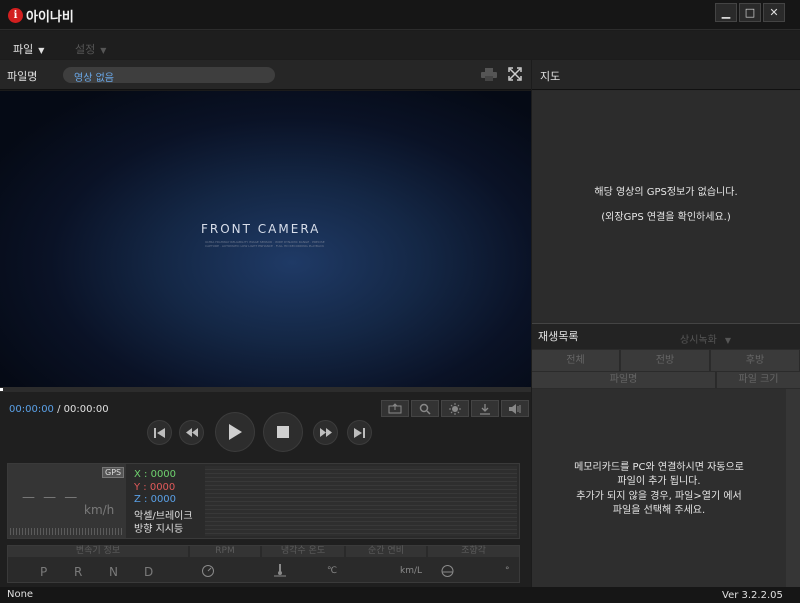  Describe the element at coordinates (515, 74) in the screenshot. I see `fullscreen-icon` at that location.